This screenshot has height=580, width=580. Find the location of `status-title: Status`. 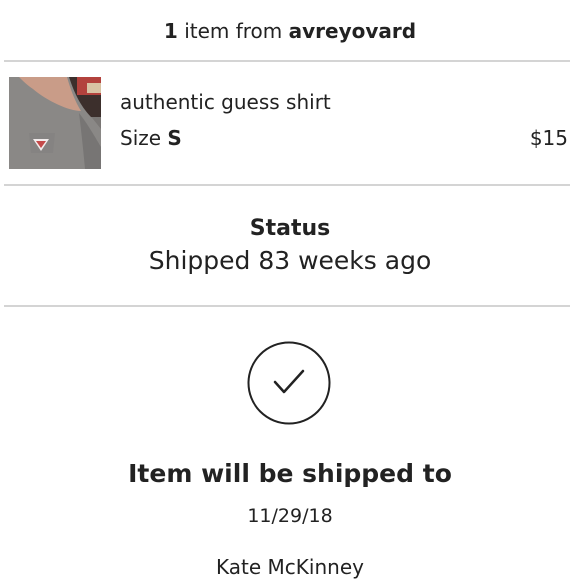

status-title: Status is located at coordinates (290, 228).